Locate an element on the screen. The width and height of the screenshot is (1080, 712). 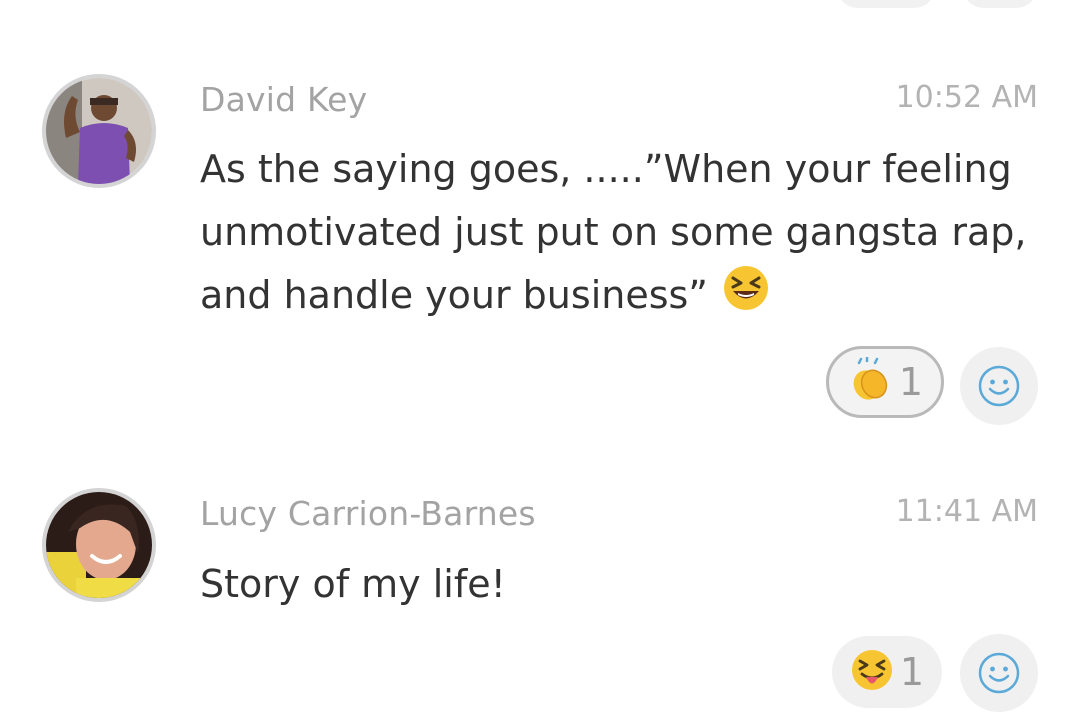
message-timestamp: 10:52 AM is located at coordinates (966, 97).